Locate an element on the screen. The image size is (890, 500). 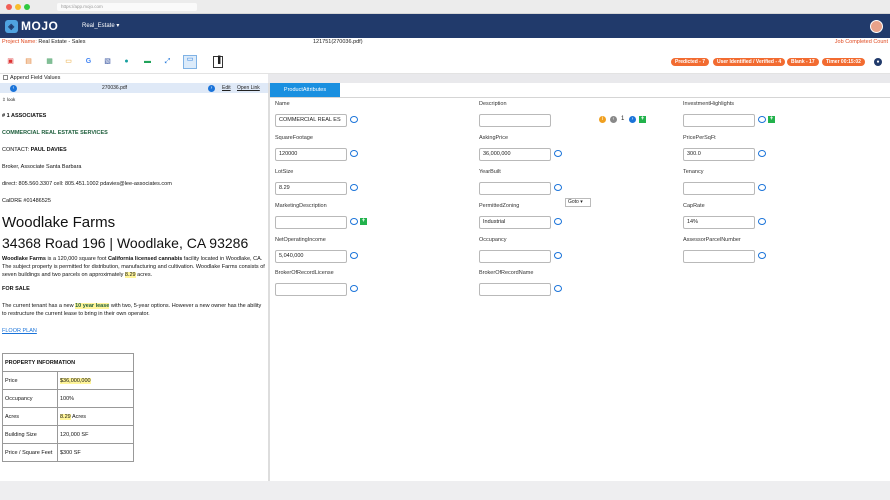
year-built-input is located at coordinates (515, 188).